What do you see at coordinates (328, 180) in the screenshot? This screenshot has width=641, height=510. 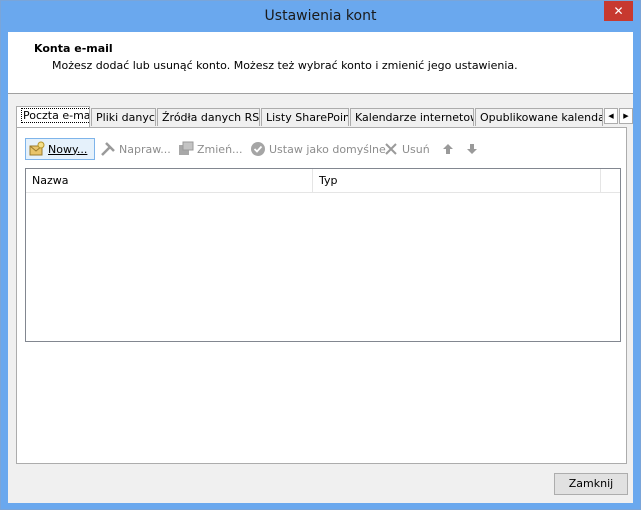 I see `column-type-label: Typ` at bounding box center [328, 180].